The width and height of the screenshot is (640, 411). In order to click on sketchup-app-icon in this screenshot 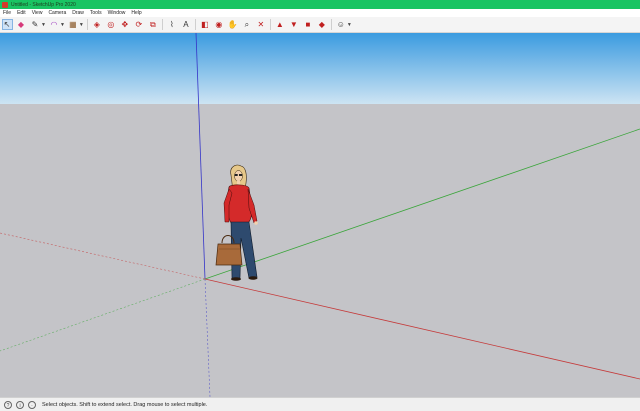, I will do `click(5, 4)`.